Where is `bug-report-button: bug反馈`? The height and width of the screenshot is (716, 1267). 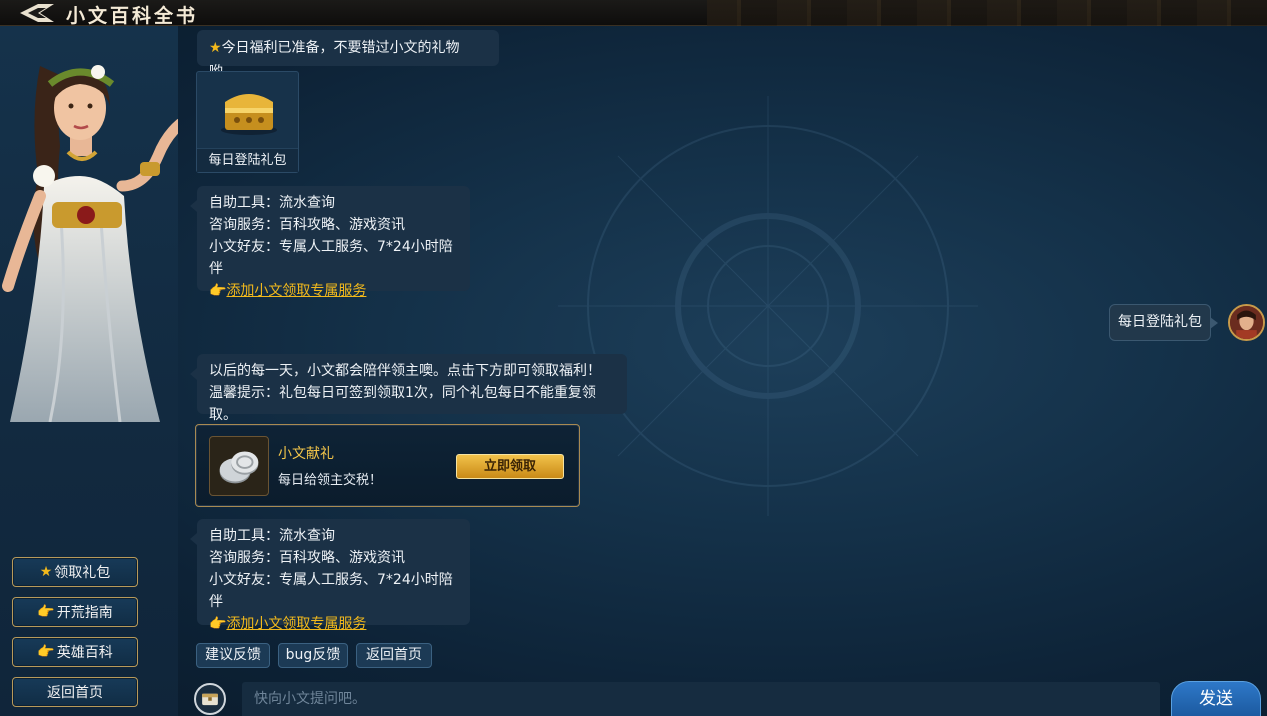 bug-report-button: bug反馈 is located at coordinates (313, 655).